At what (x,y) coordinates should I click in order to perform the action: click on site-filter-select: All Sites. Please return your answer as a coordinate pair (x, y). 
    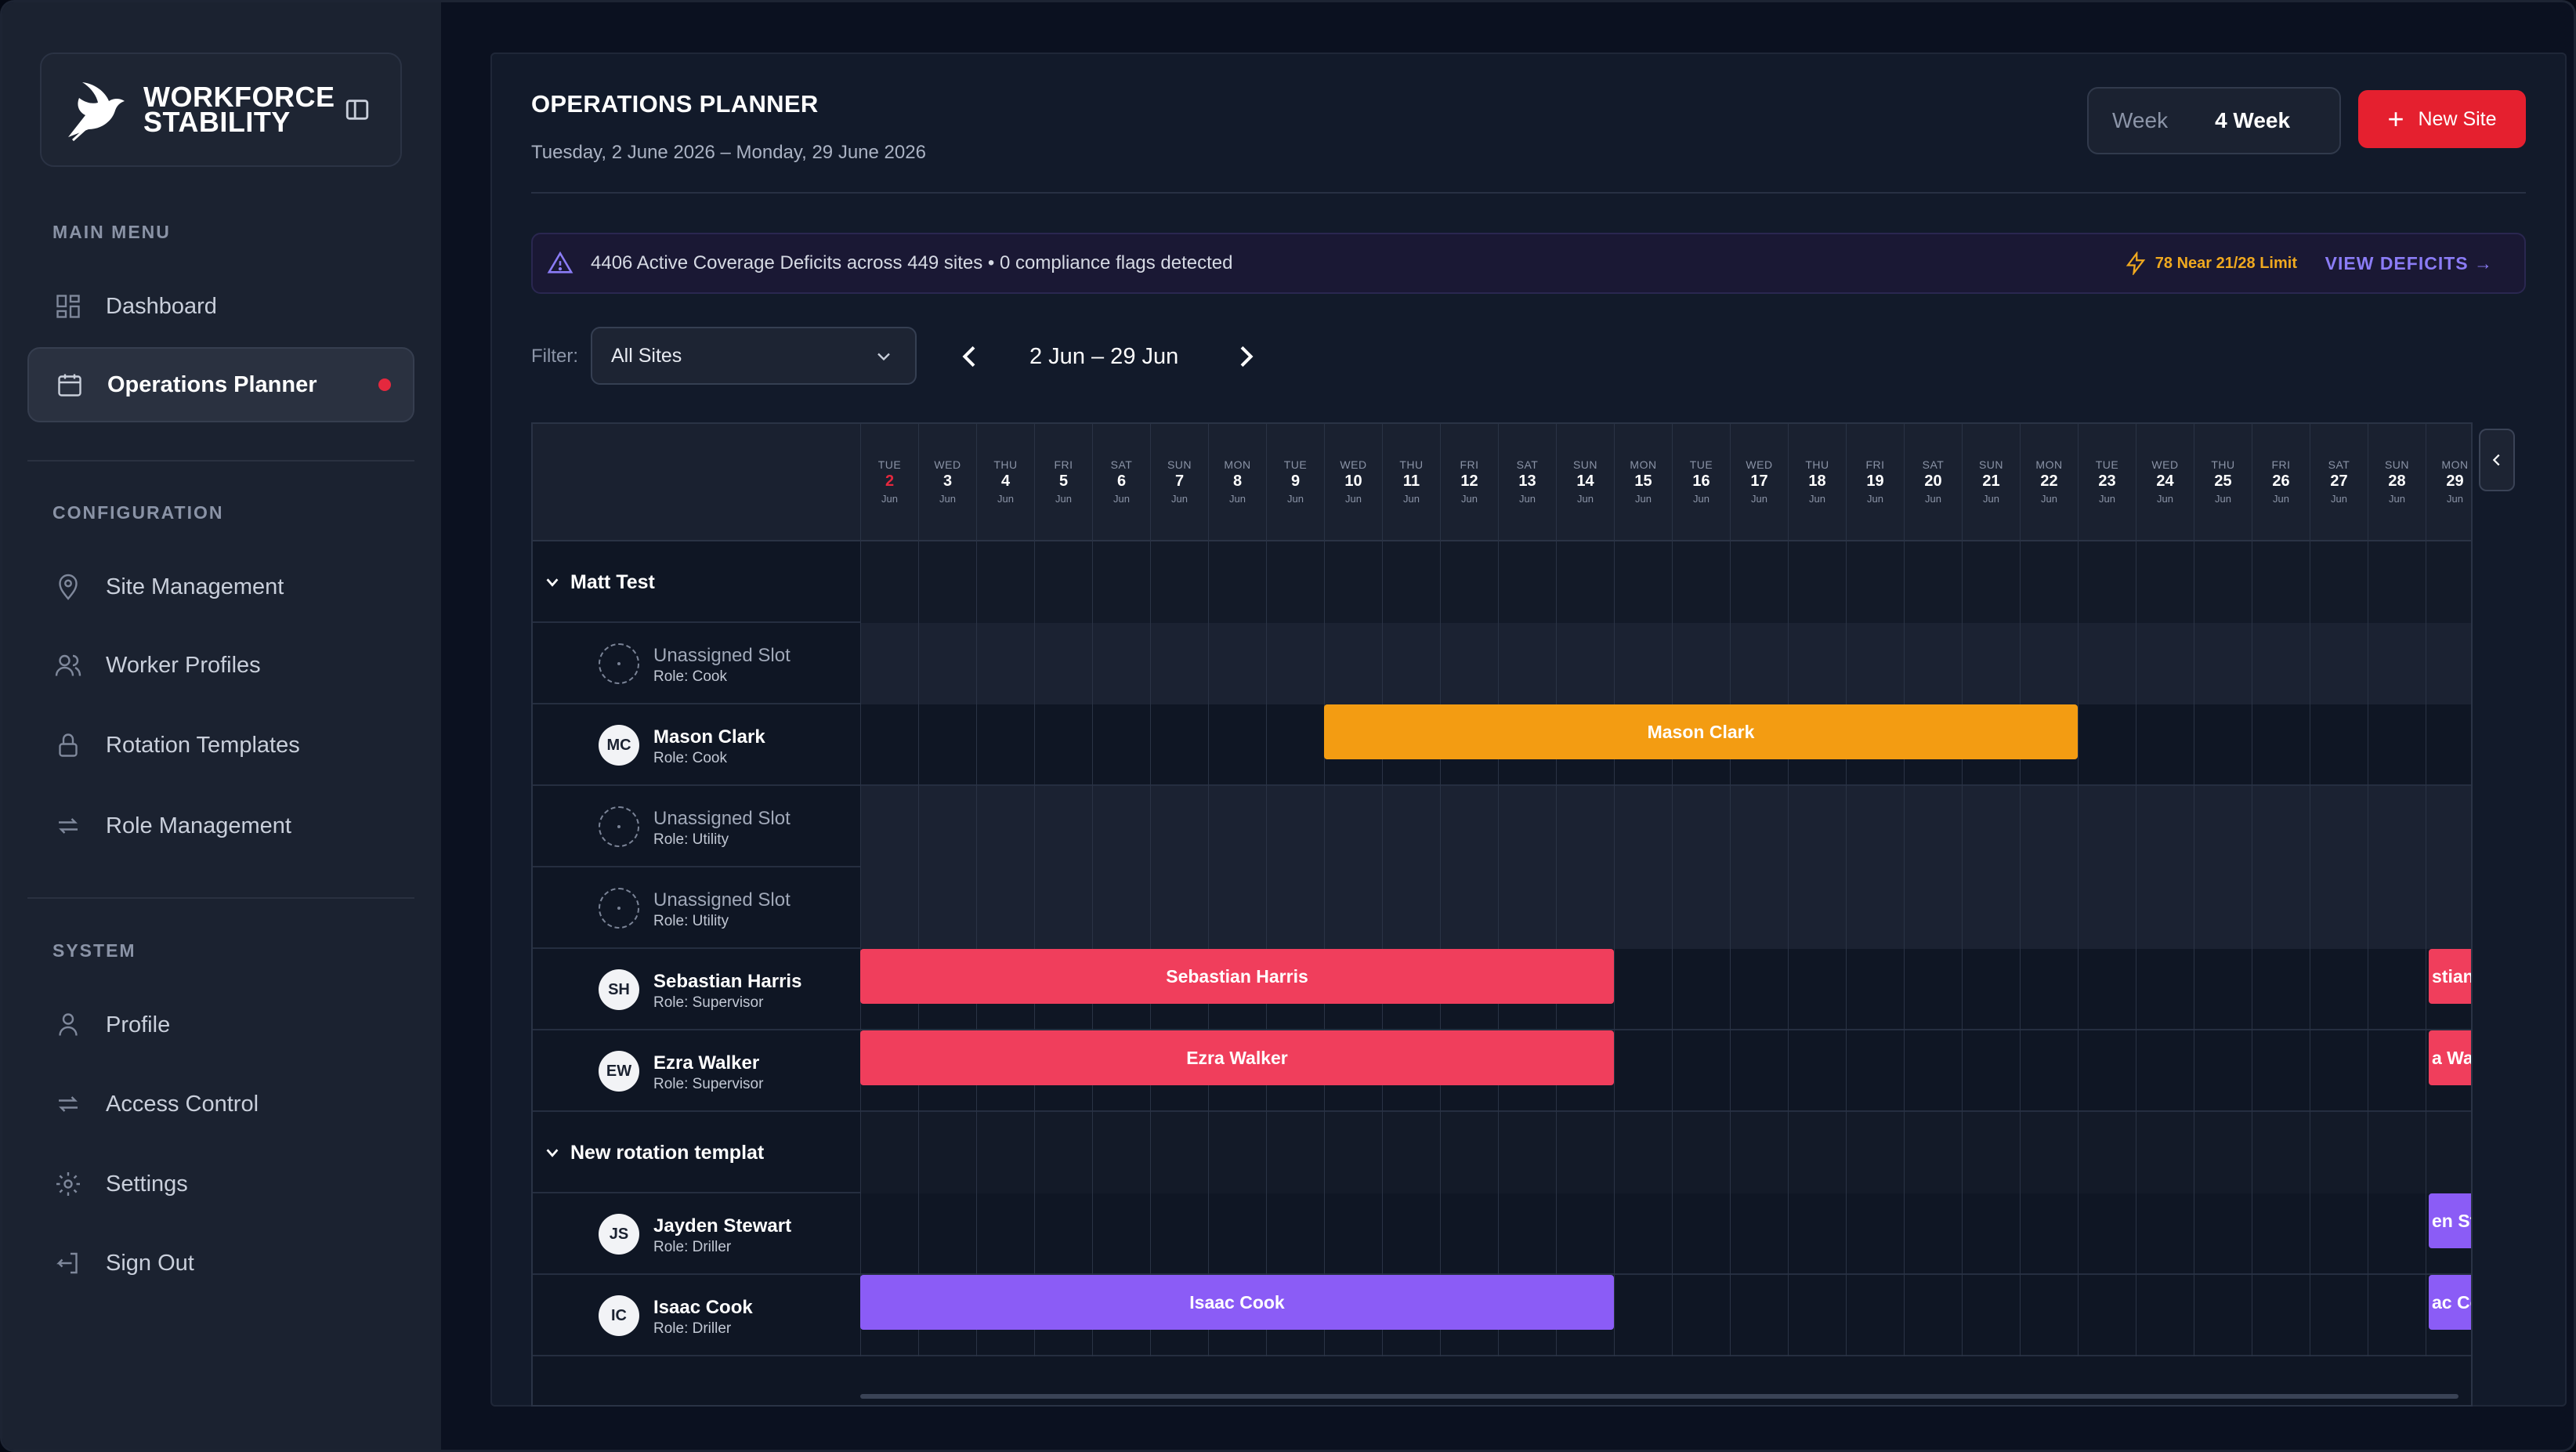
    Looking at the image, I should click on (754, 356).